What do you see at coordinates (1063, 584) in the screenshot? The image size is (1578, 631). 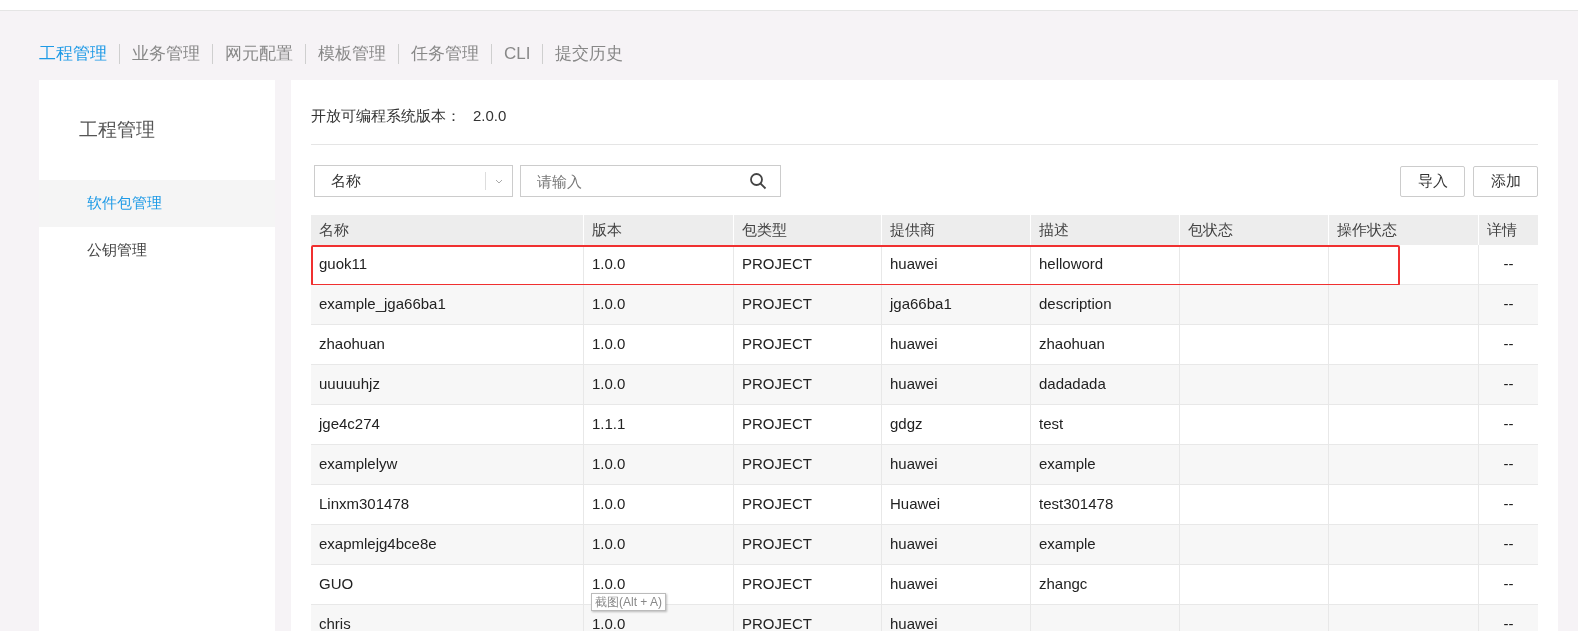 I see `table-cell-text: zhangc` at bounding box center [1063, 584].